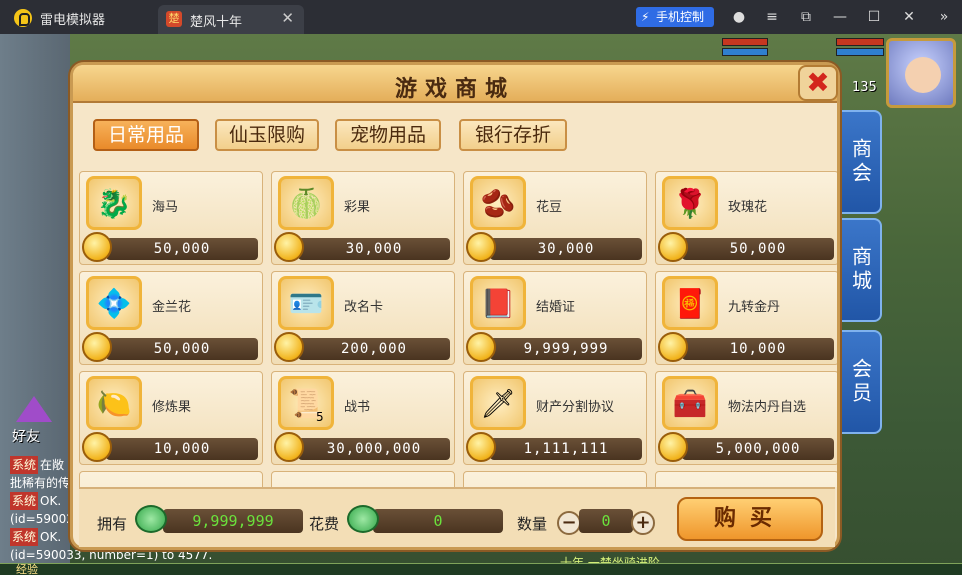 The height and width of the screenshot is (575, 962). I want to click on item-name: 战书, so click(357, 407).